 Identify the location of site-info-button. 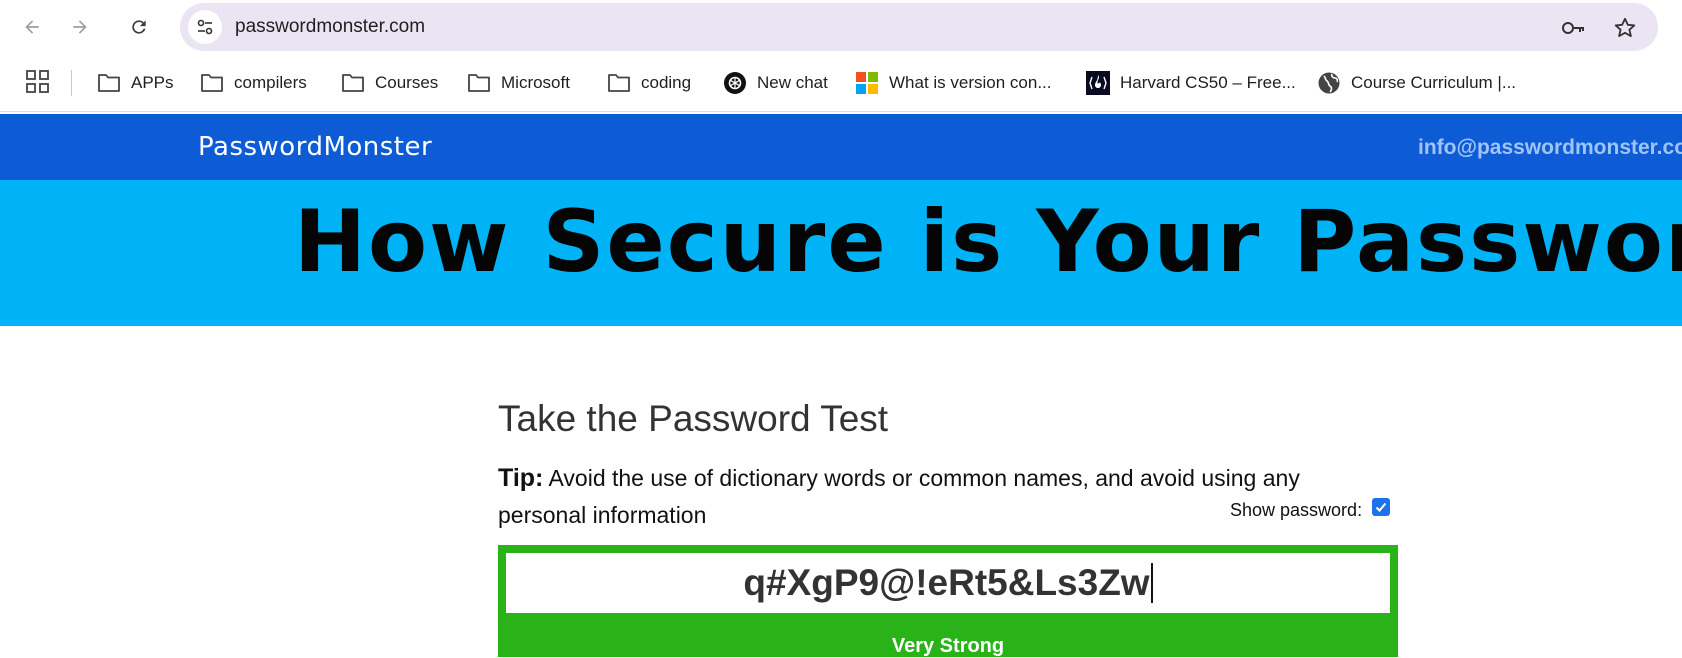
(205, 27).